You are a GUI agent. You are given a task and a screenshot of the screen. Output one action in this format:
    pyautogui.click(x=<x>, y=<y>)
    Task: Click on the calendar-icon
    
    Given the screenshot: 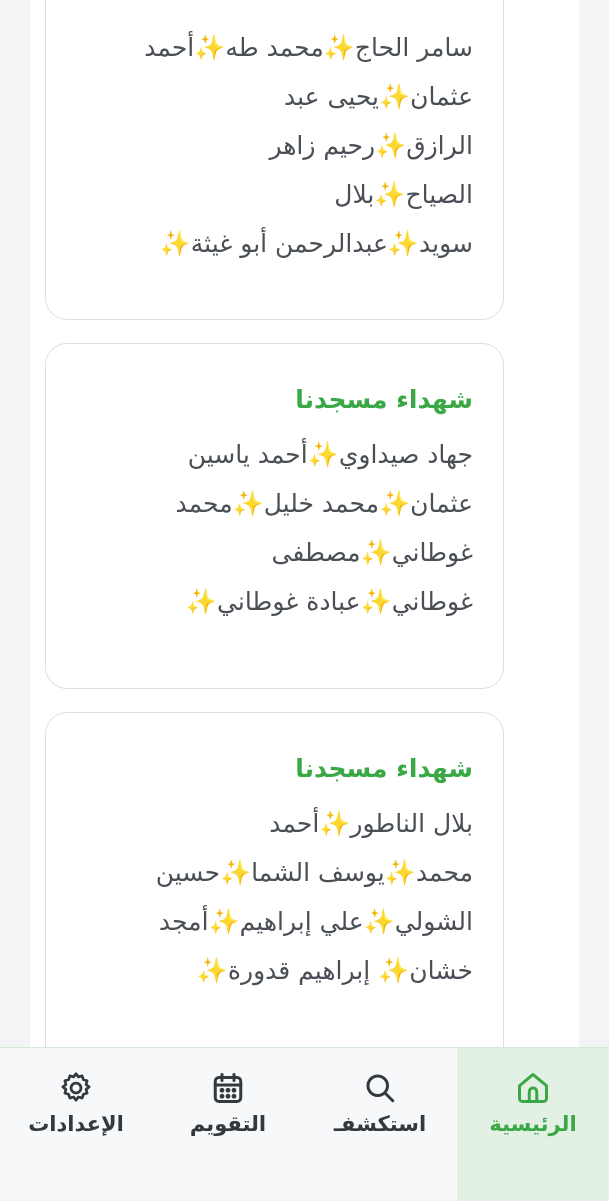 What is the action you would take?
    pyautogui.click(x=228, y=1088)
    